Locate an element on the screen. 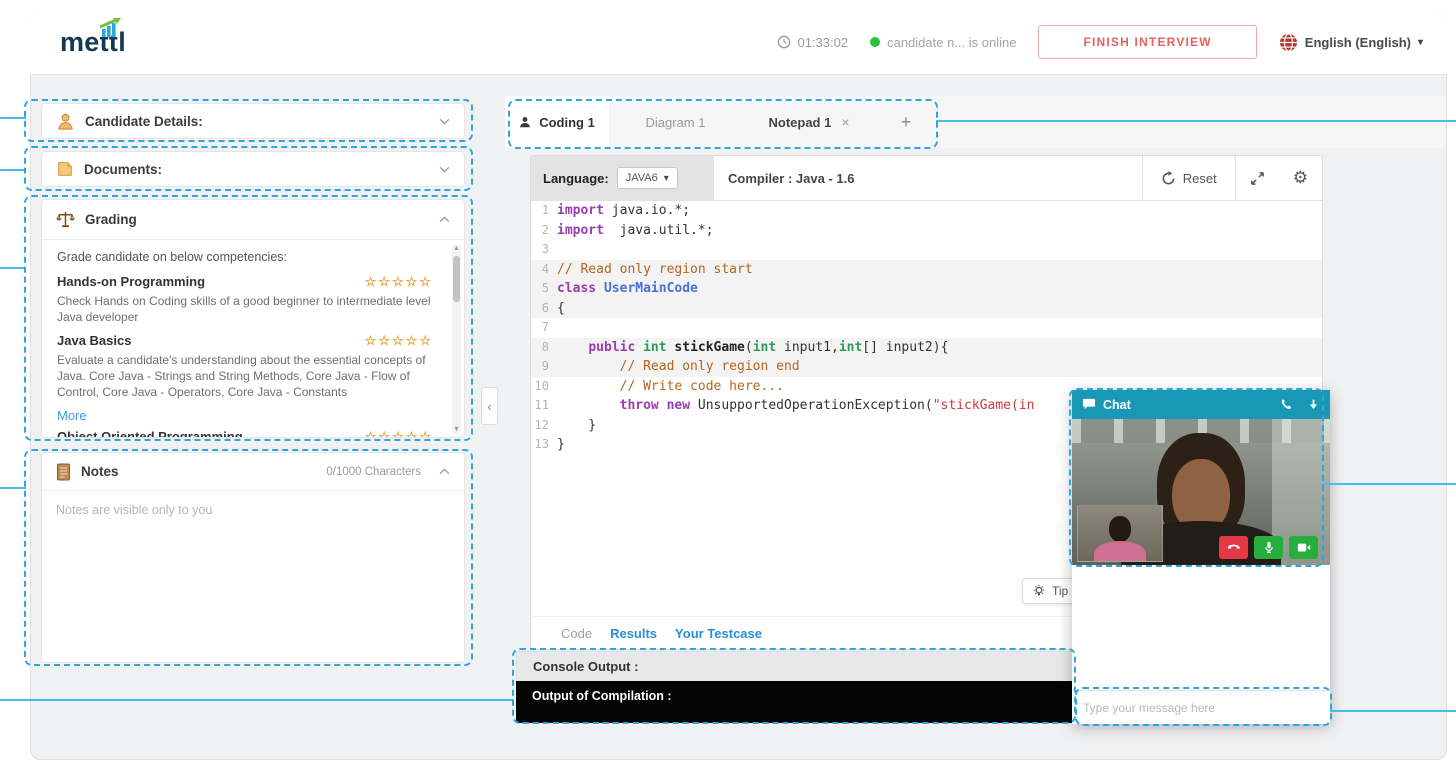 The height and width of the screenshot is (782, 1456). finish-interview-button: FINISH INTERVIEW is located at coordinates (1147, 42).